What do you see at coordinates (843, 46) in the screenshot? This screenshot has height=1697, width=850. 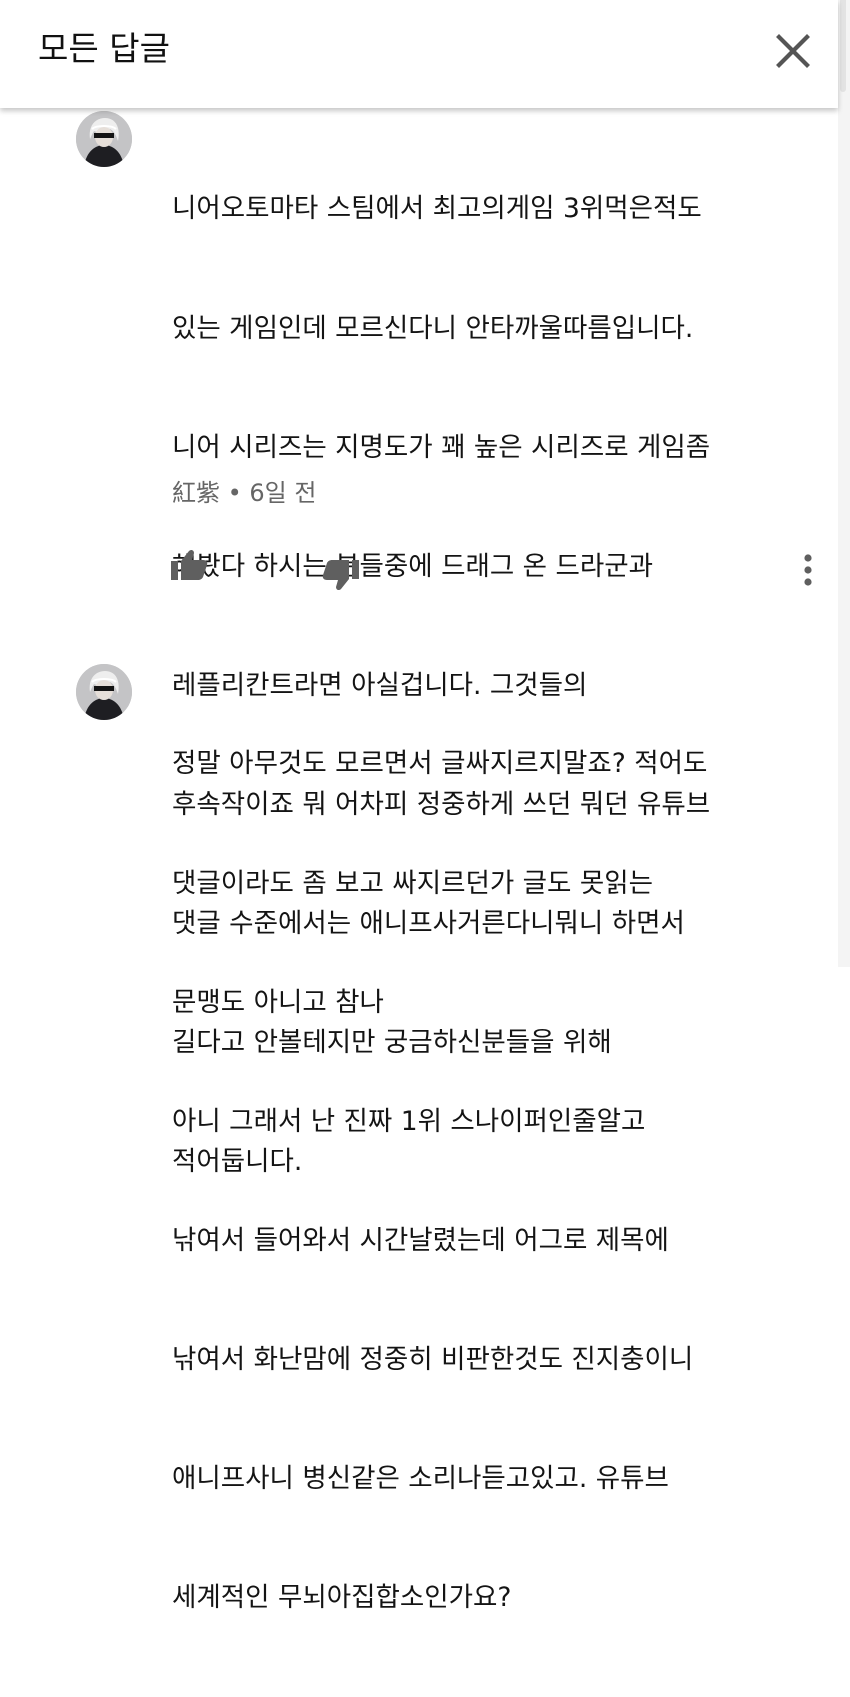 I see `scroll-edge-tick` at bounding box center [843, 46].